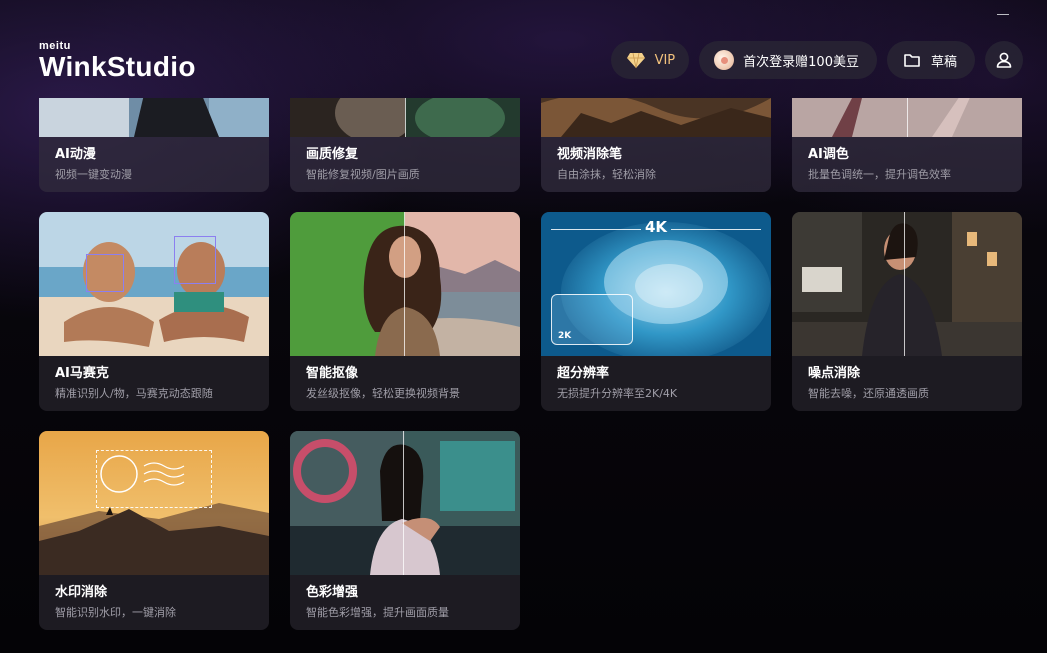  What do you see at coordinates (115, 612) in the screenshot?
I see `tool-desc: 智能识别水印，一键消除` at bounding box center [115, 612].